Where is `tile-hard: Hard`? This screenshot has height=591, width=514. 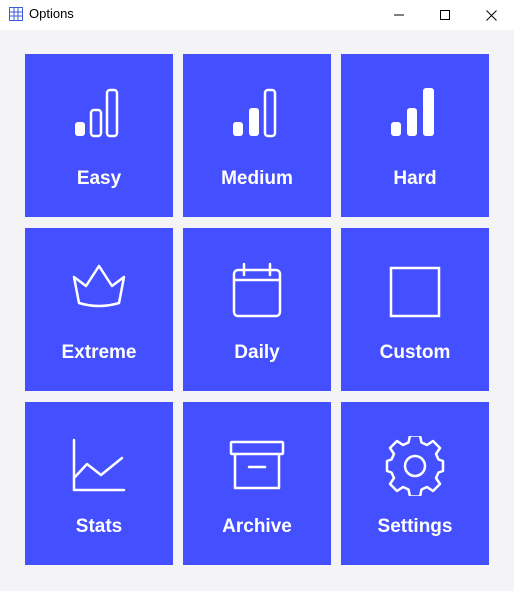
tile-hard: Hard is located at coordinates (415, 135).